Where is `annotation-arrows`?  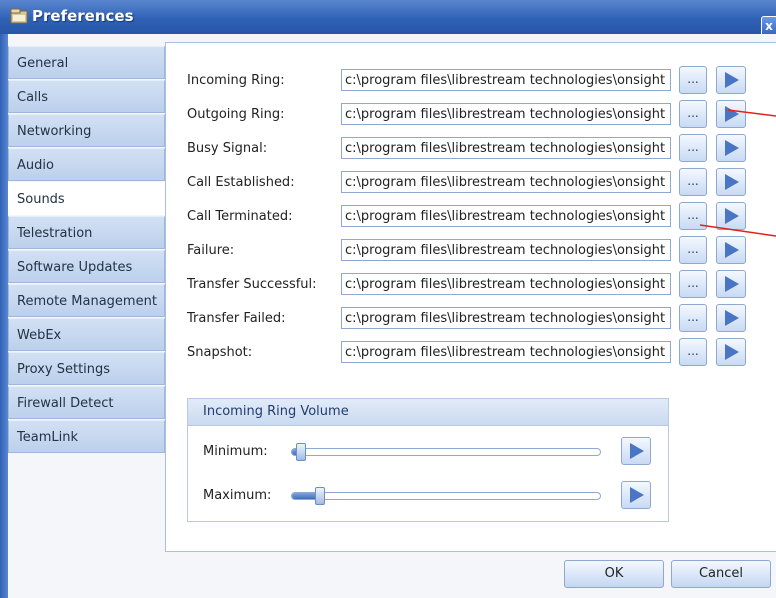 annotation-arrows is located at coordinates (737, 173).